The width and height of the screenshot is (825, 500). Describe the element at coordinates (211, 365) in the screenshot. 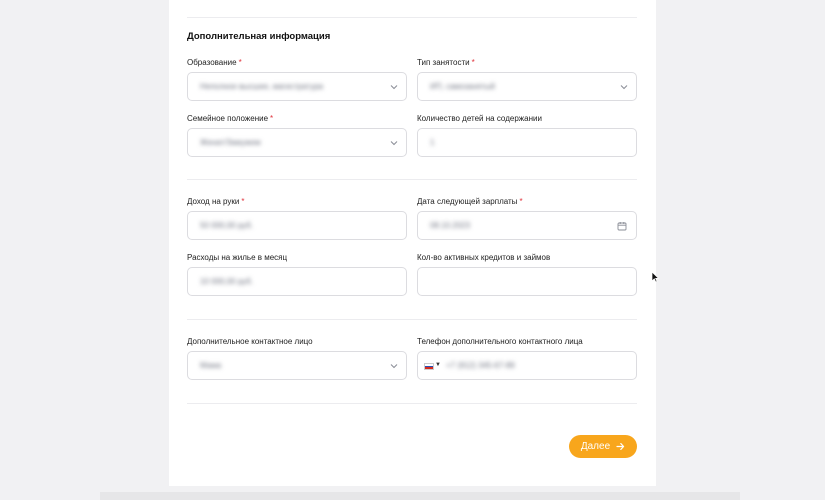

I see `contact-person-value: Мама` at that location.